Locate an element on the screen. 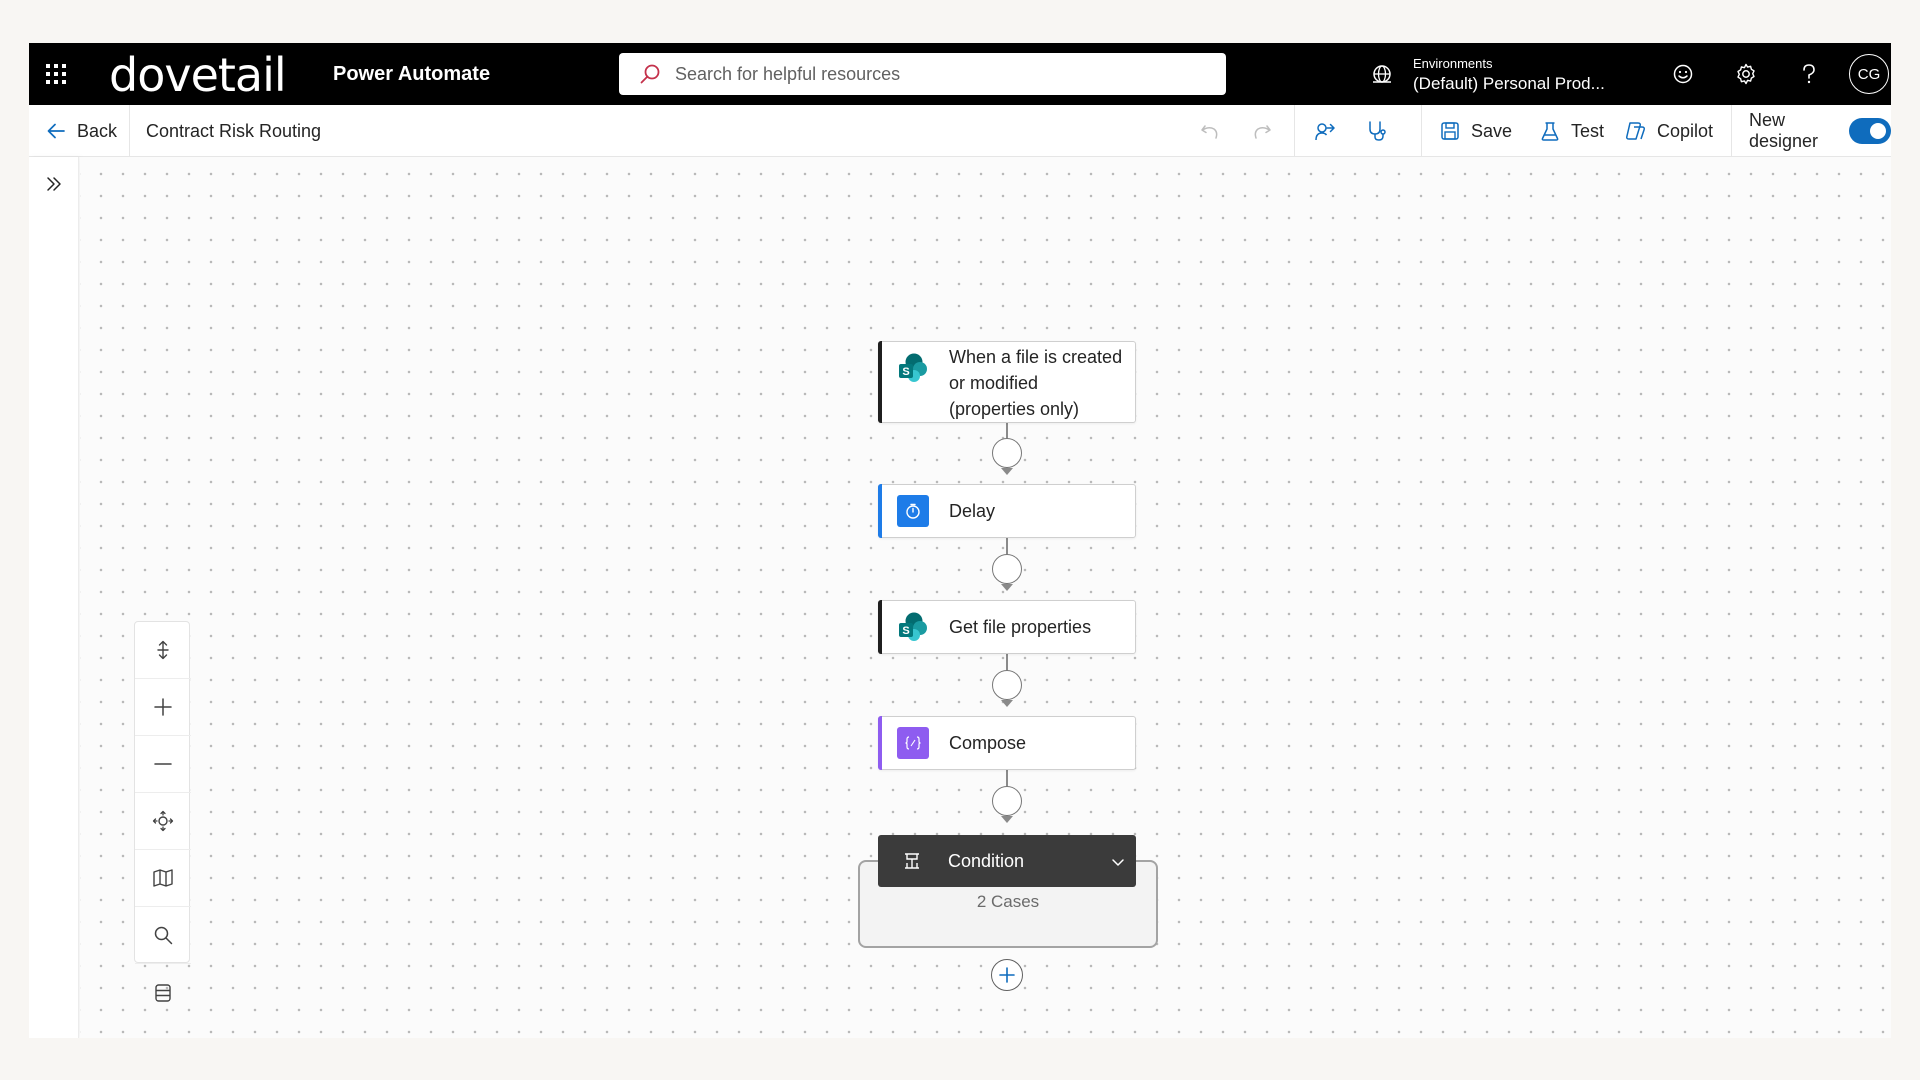  health-check-button is located at coordinates (1382, 131).